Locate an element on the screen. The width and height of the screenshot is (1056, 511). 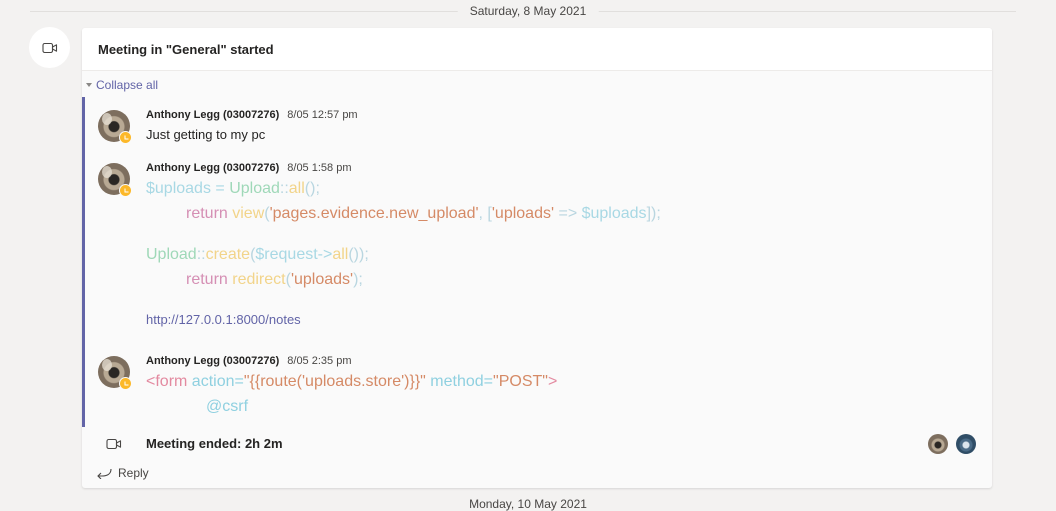
meeting-header: Meeting in "General" started is located at coordinates (537, 49).